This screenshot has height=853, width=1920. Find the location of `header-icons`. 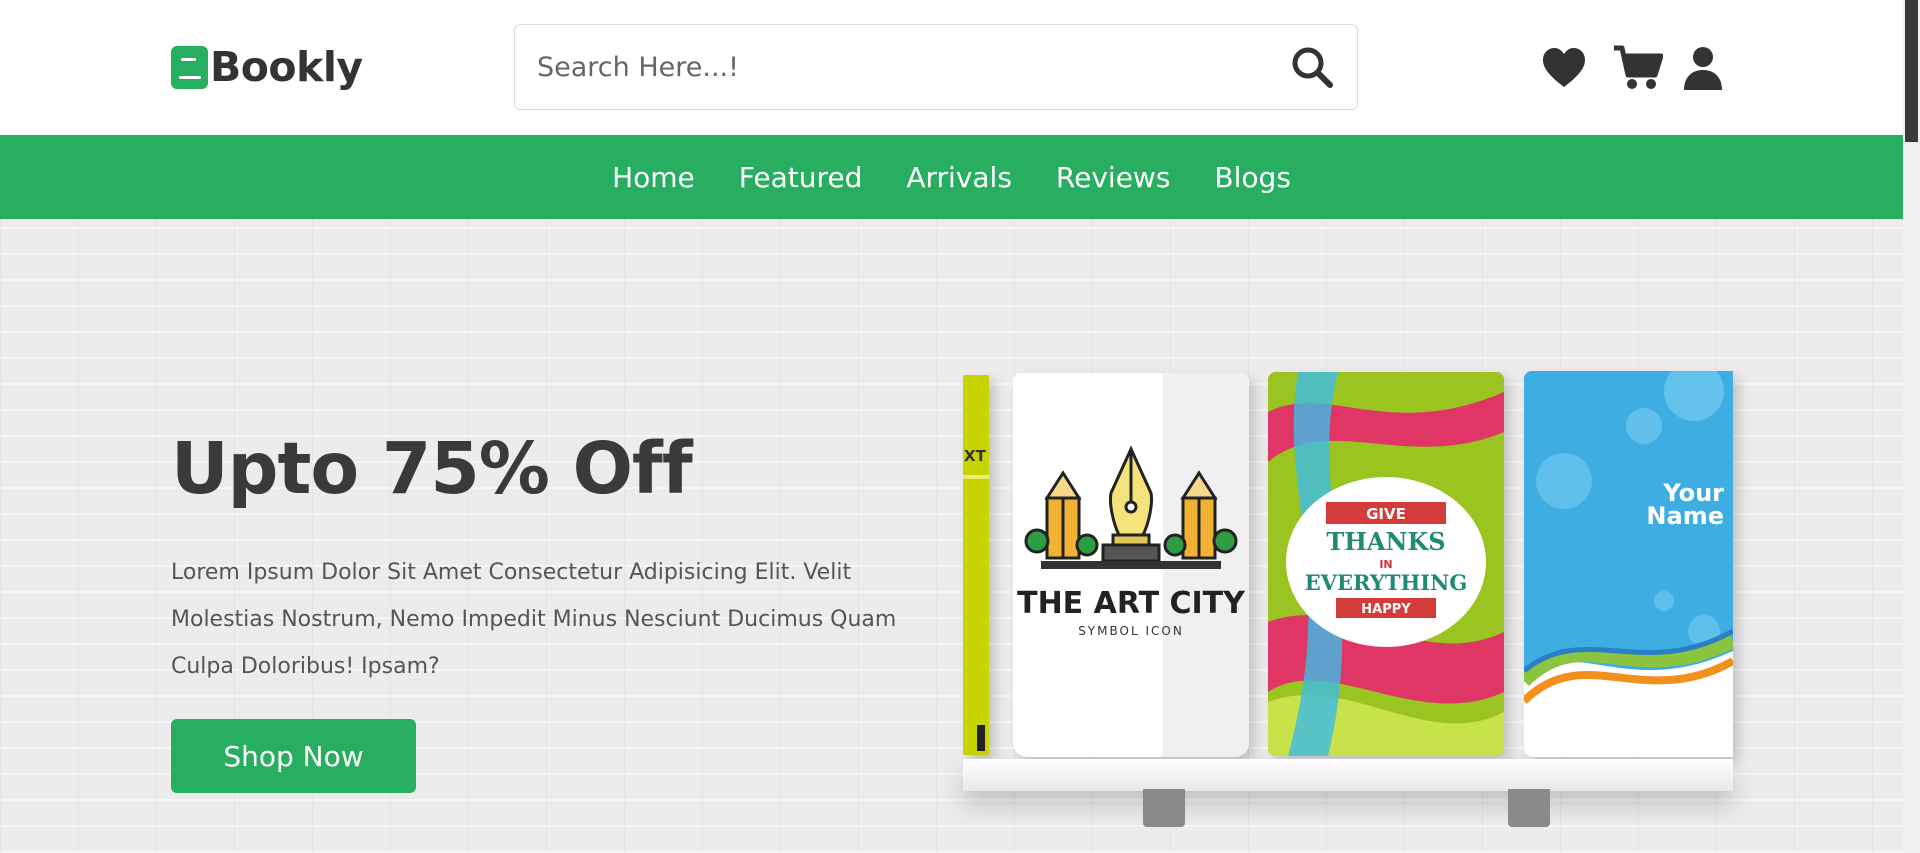

header-icons is located at coordinates (1632, 68).